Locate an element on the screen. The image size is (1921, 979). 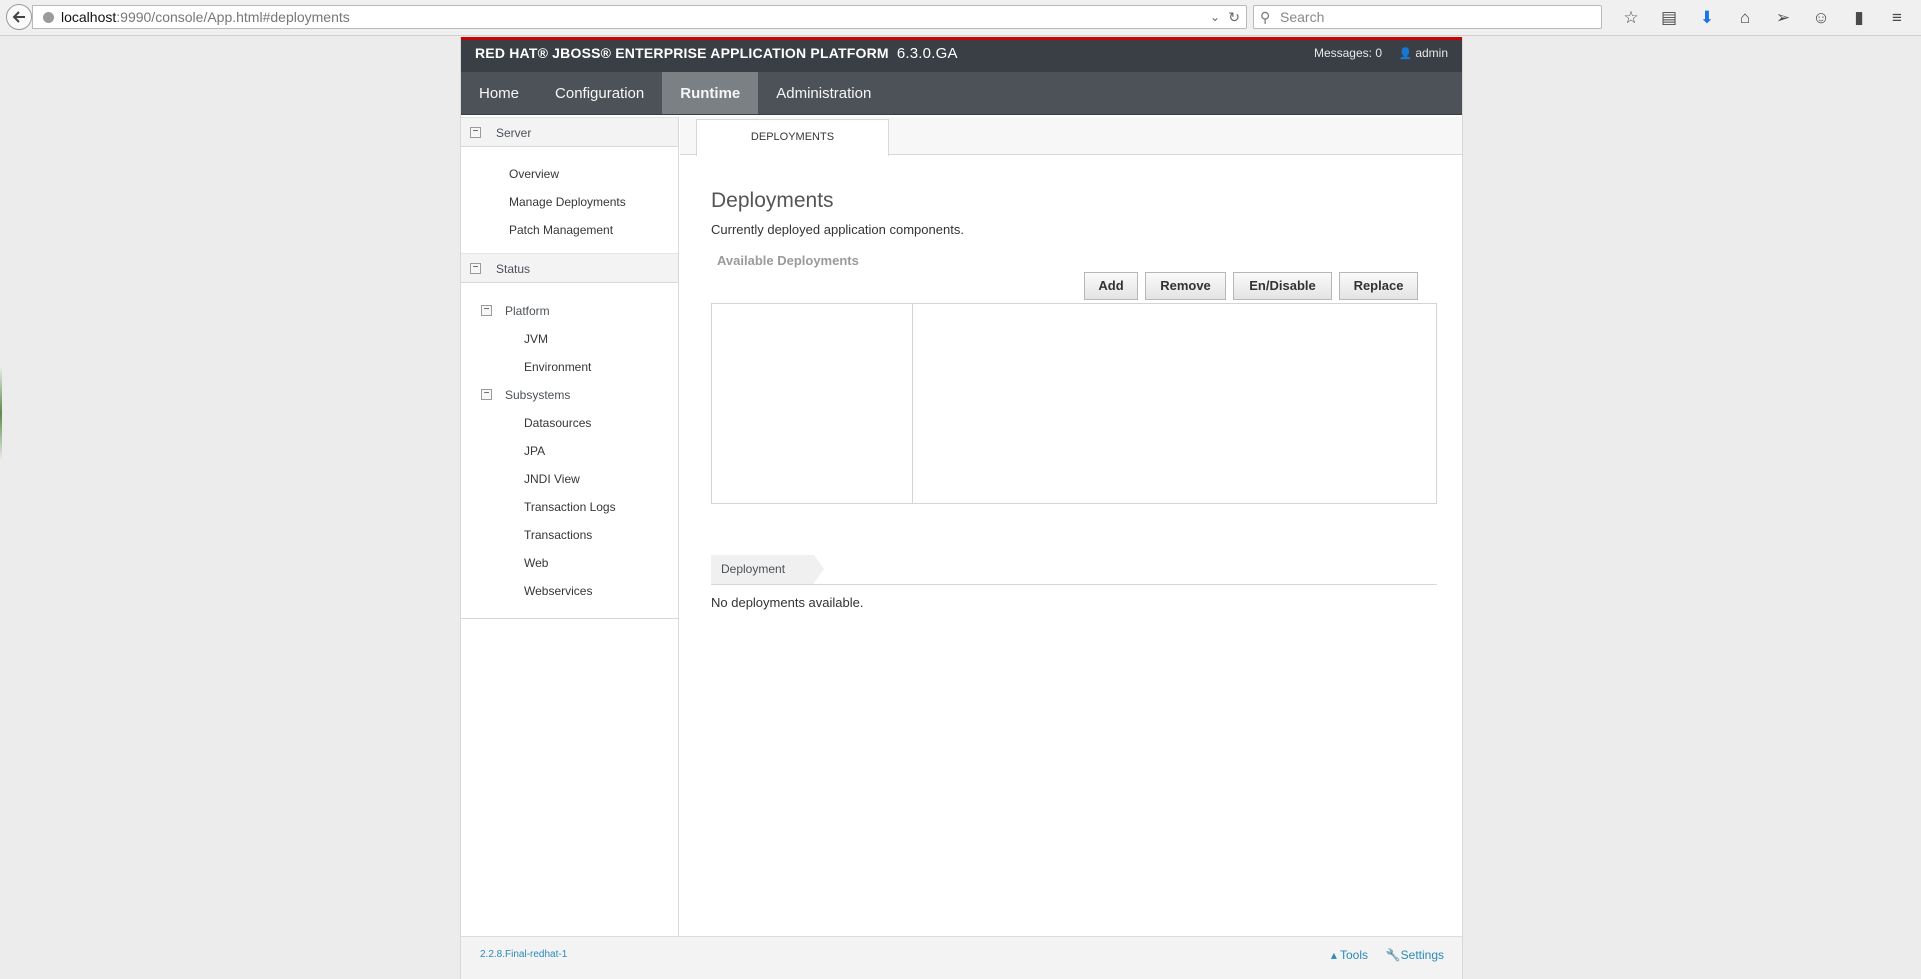
detail-divider is located at coordinates (1074, 584).